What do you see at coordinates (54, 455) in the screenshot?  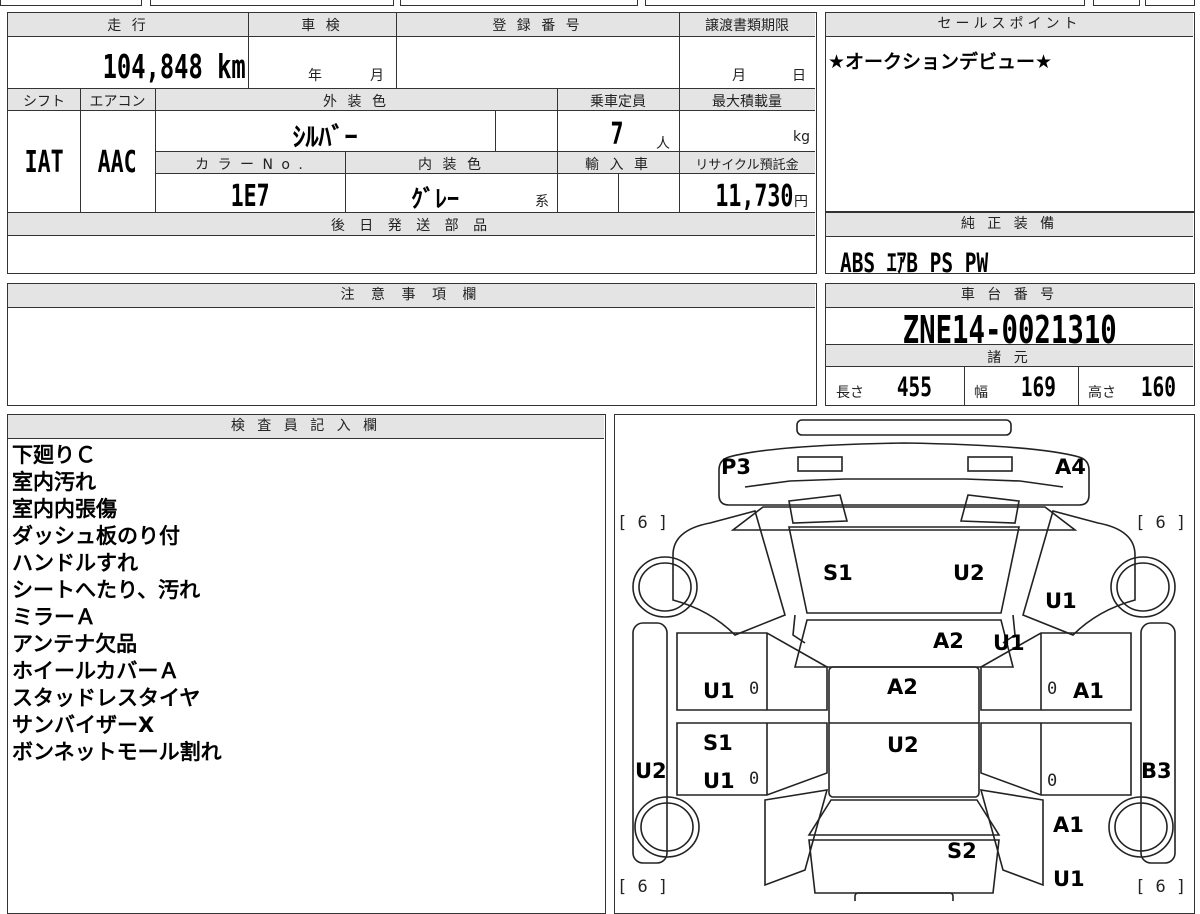 I see `note-item: 下廻りＣ` at bounding box center [54, 455].